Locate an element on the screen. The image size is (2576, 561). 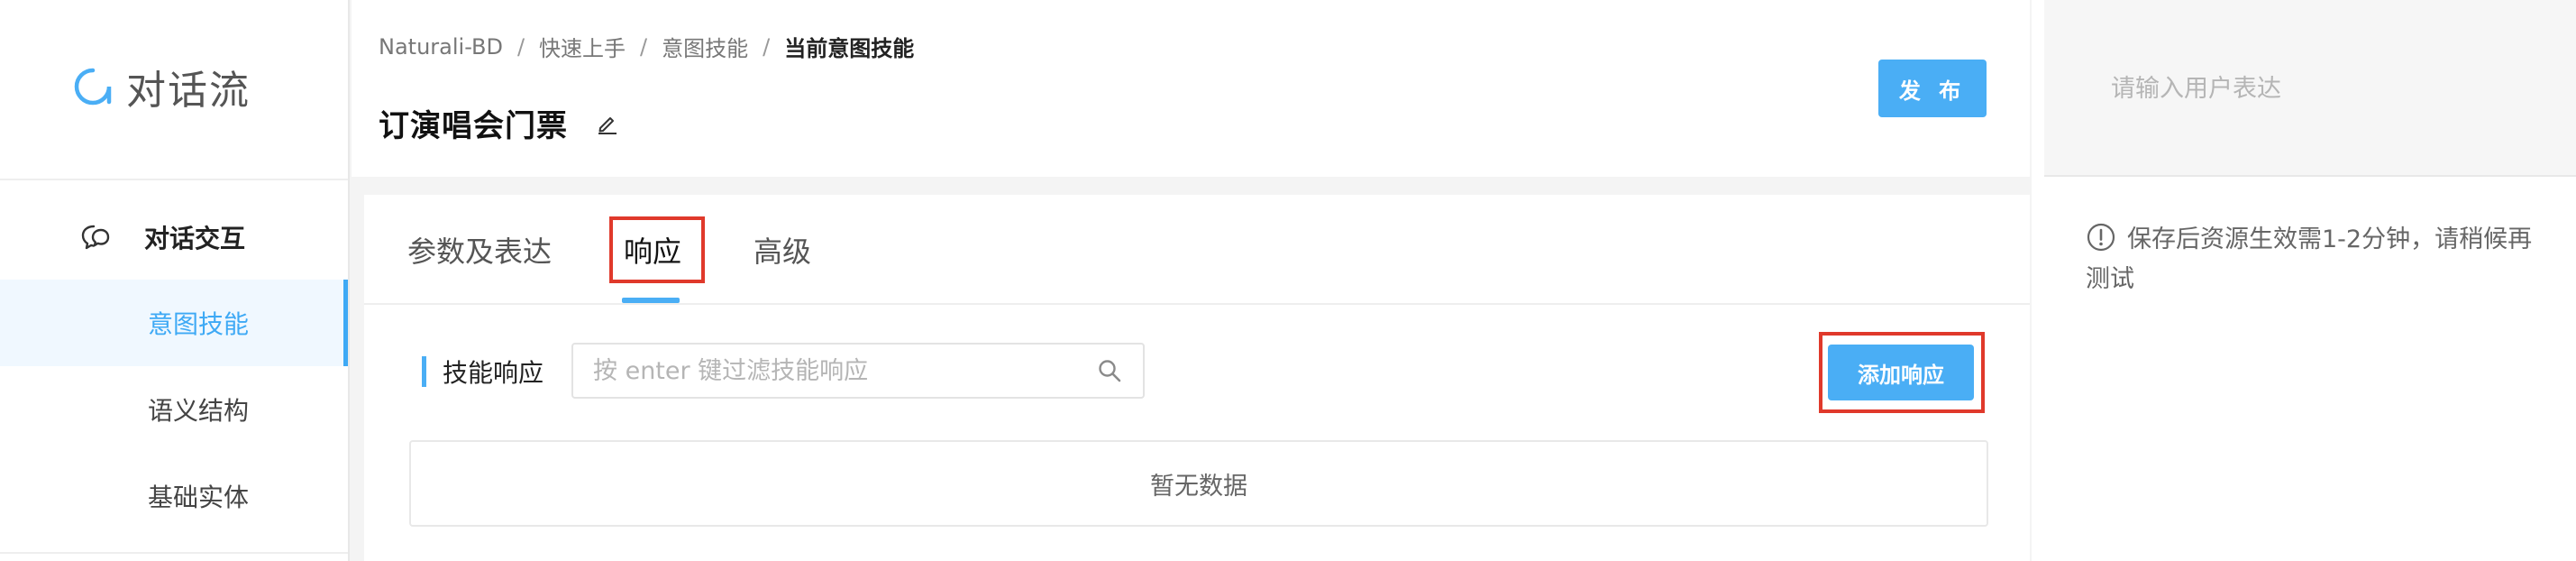
add-response-button: 添加响应 is located at coordinates (1901, 372).